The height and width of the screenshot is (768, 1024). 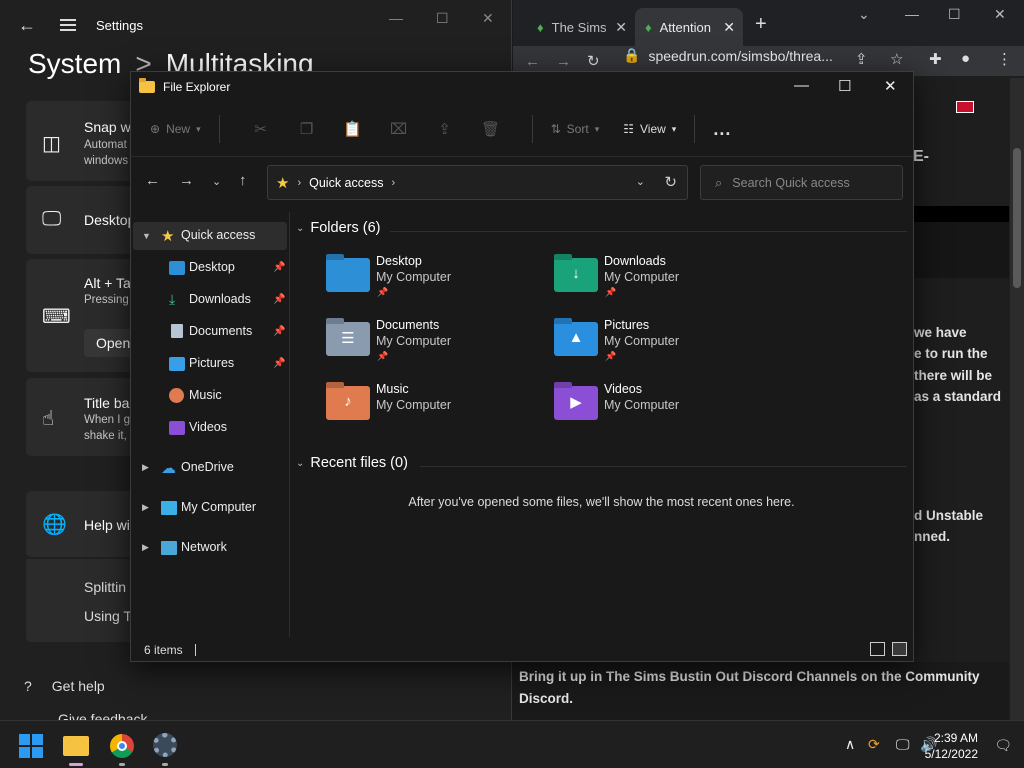 I want to click on folder-videos: ▶ Videos My Computer, so click(x=664, y=408).